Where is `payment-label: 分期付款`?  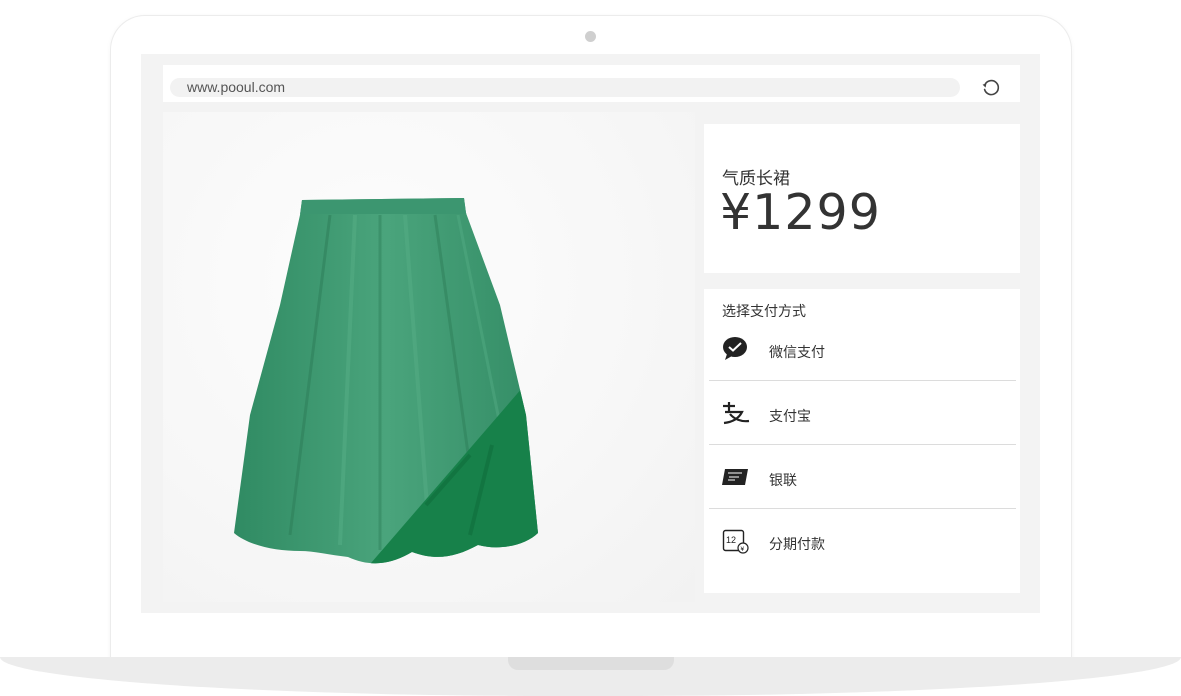 payment-label: 分期付款 is located at coordinates (797, 545).